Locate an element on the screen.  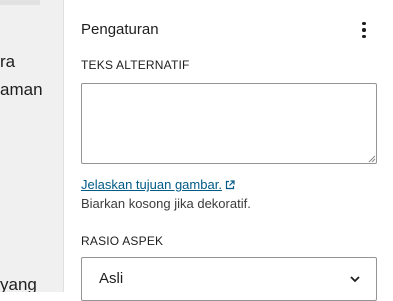
canvas-text-line: yang is located at coordinates (18, 283).